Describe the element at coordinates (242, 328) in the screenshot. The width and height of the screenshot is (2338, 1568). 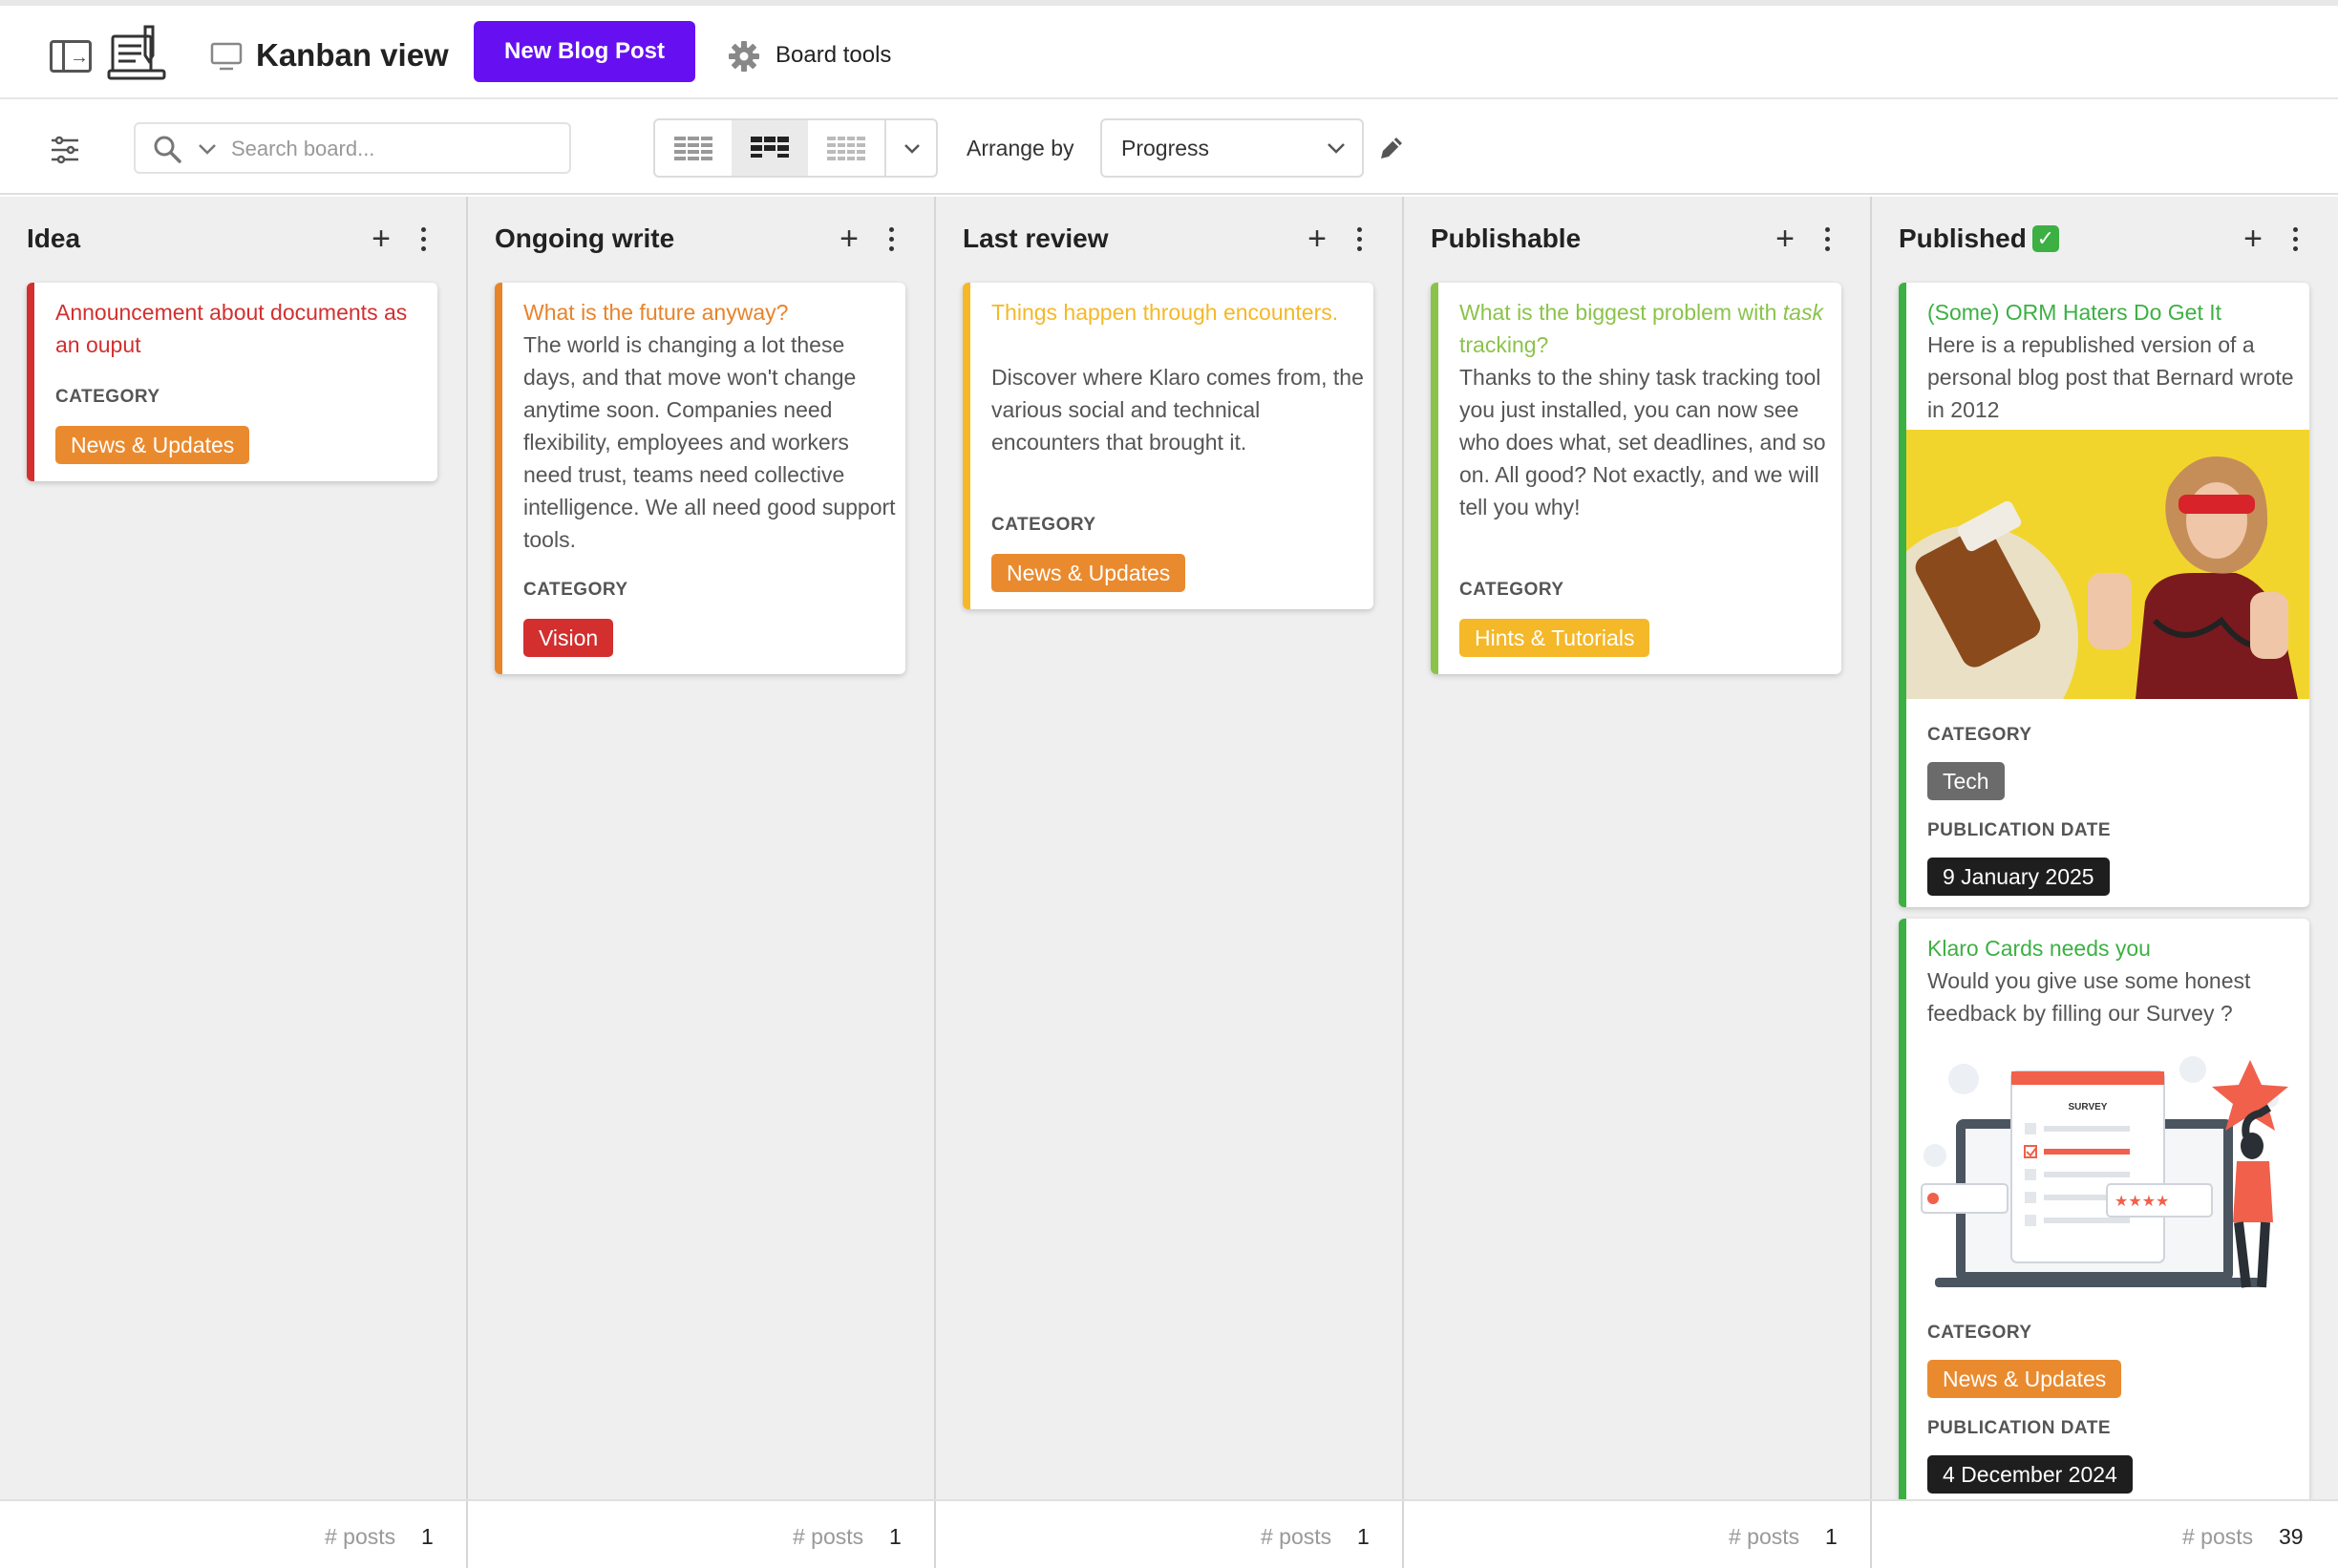
I see `card-title: Announcement about documents as an ouput` at that location.